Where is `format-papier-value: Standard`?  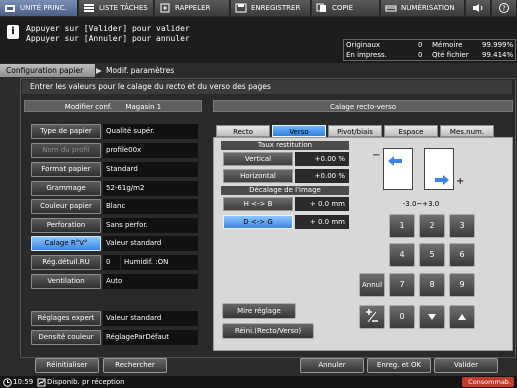
format-papier-value: Standard is located at coordinates (150, 169).